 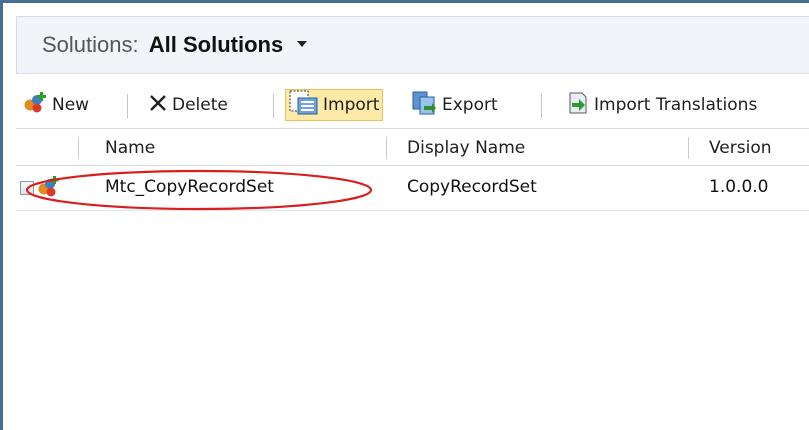 I want to click on row-name: Mtc_CopyRecordSet, so click(x=189, y=187).